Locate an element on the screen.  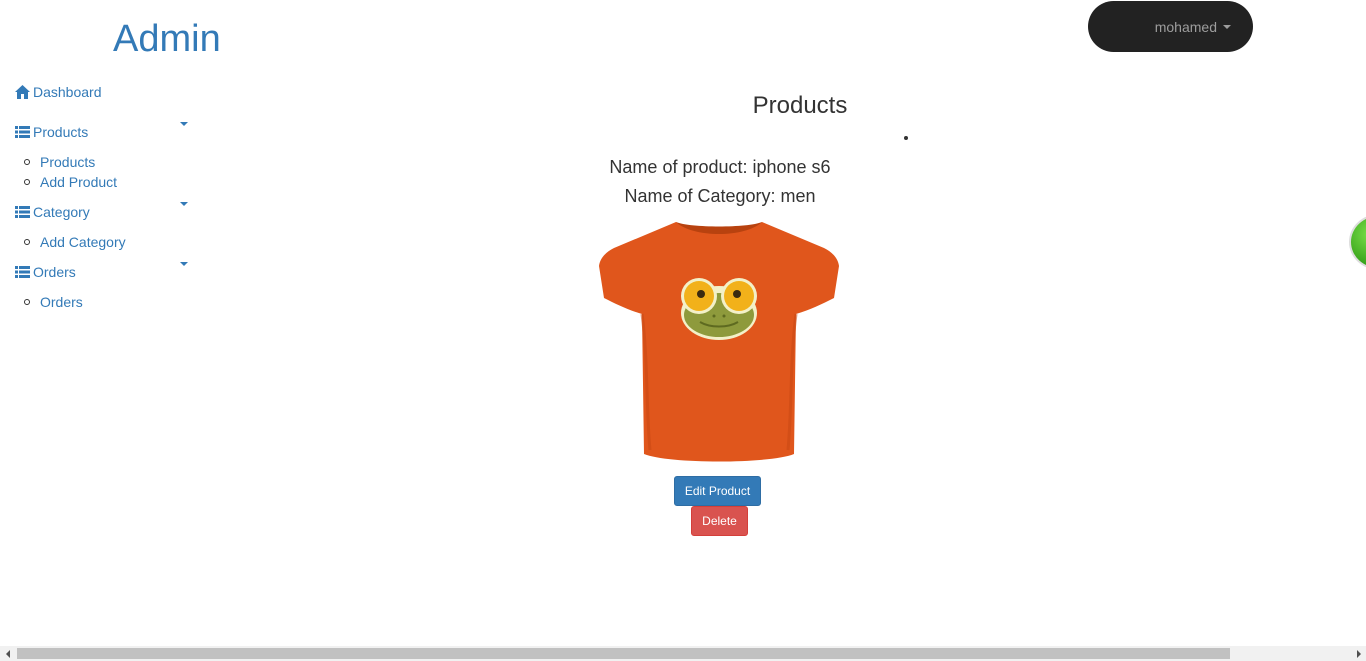
home-icon is located at coordinates (22, 92).